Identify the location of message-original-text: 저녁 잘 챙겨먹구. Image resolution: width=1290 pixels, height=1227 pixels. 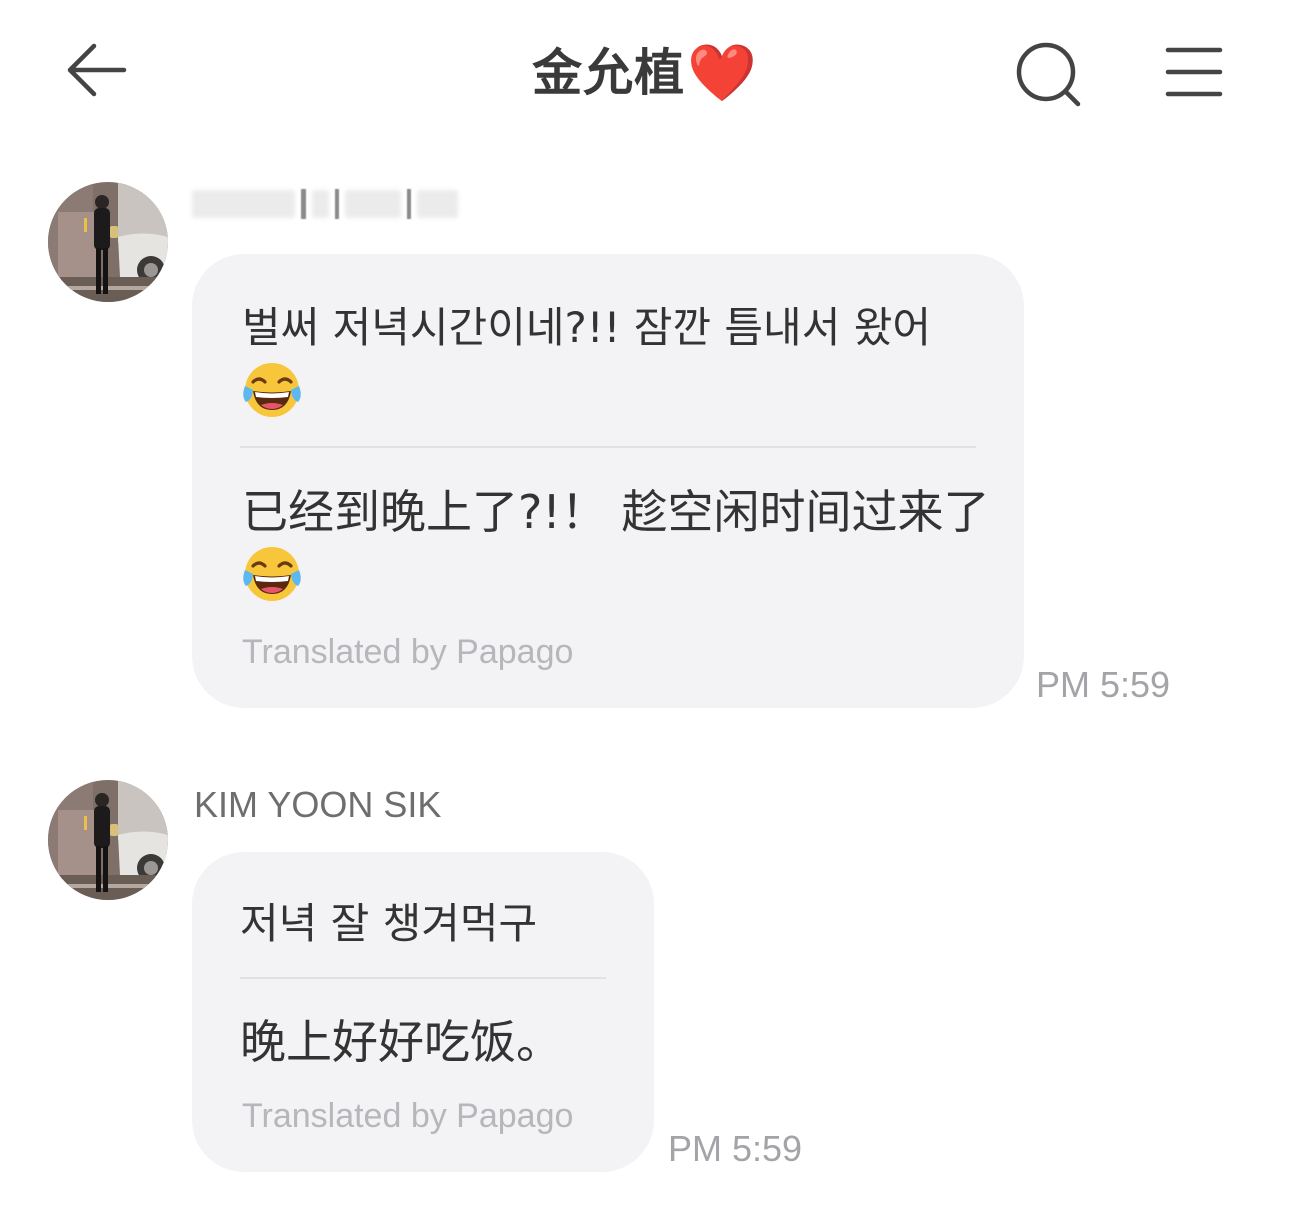
(389, 923).